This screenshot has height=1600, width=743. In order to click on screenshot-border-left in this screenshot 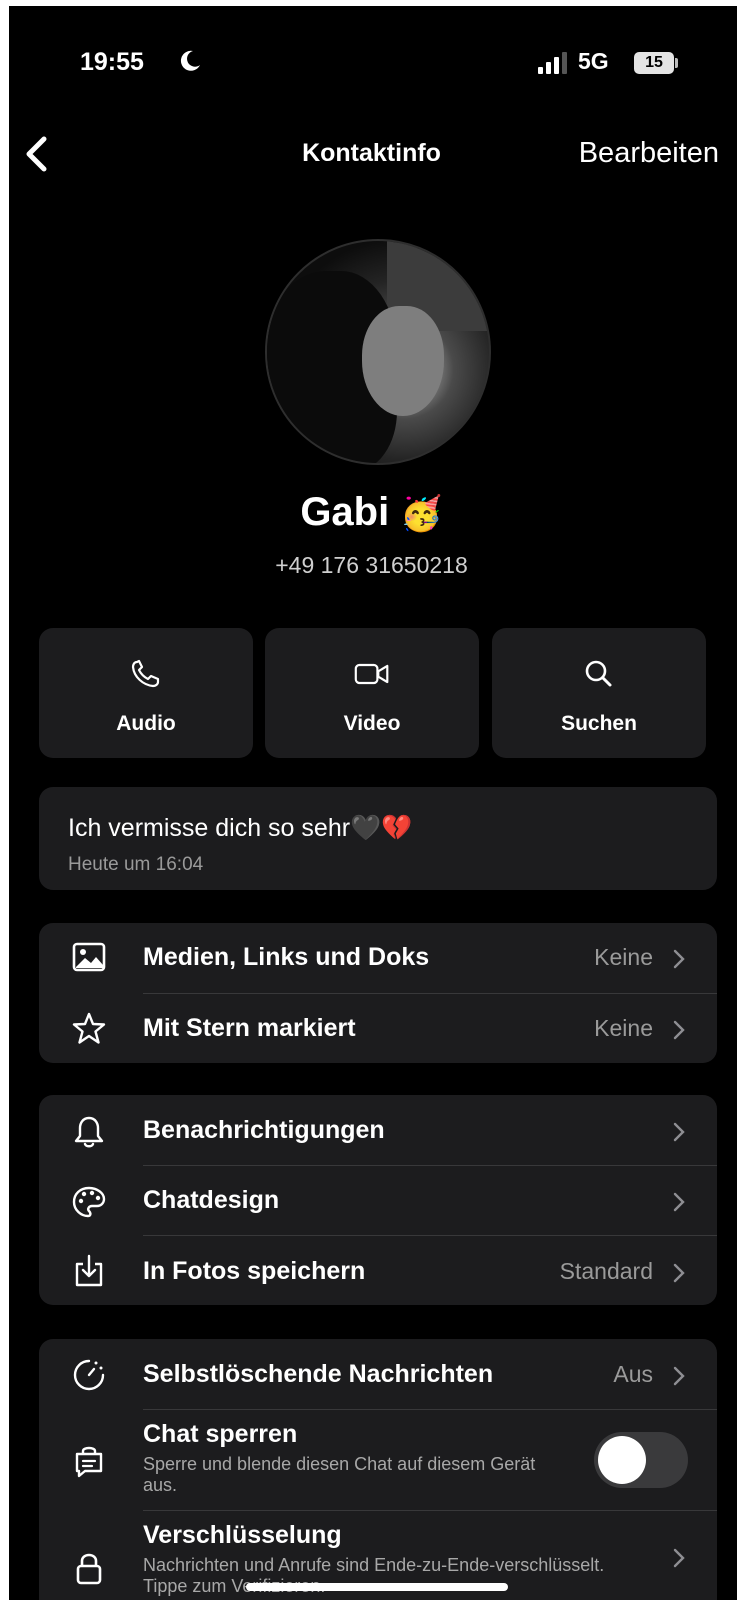, I will do `click(4, 800)`.